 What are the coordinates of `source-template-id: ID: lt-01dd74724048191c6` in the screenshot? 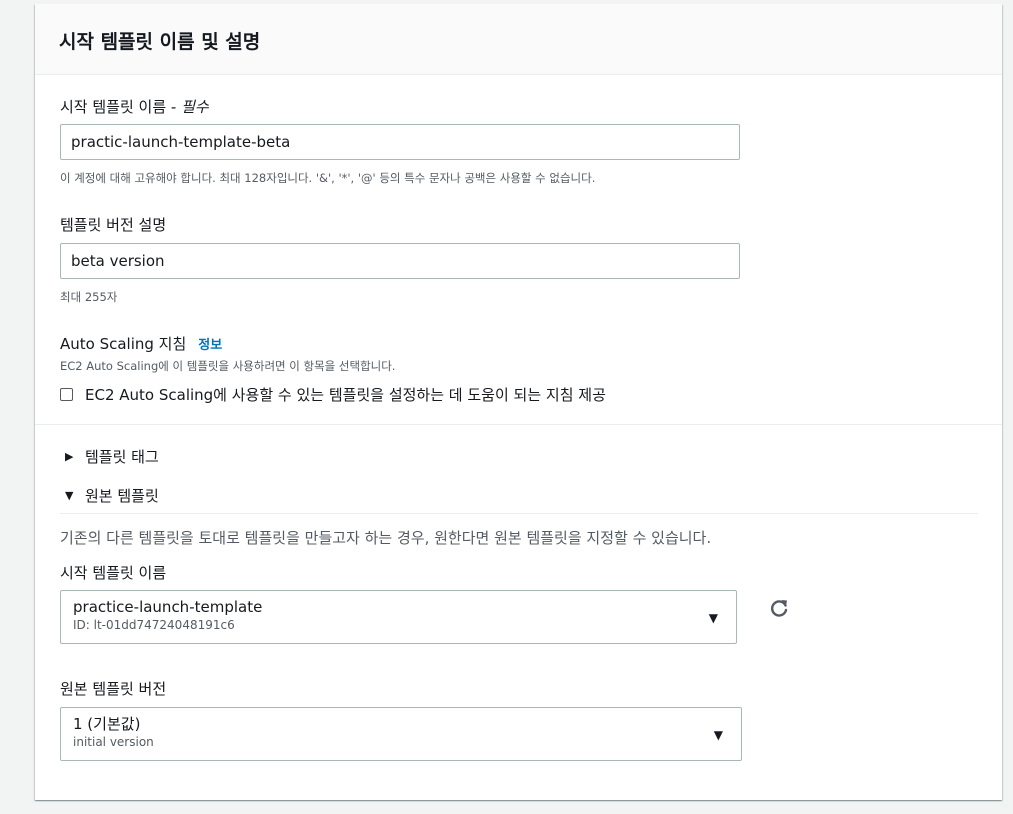 It's located at (154, 625).